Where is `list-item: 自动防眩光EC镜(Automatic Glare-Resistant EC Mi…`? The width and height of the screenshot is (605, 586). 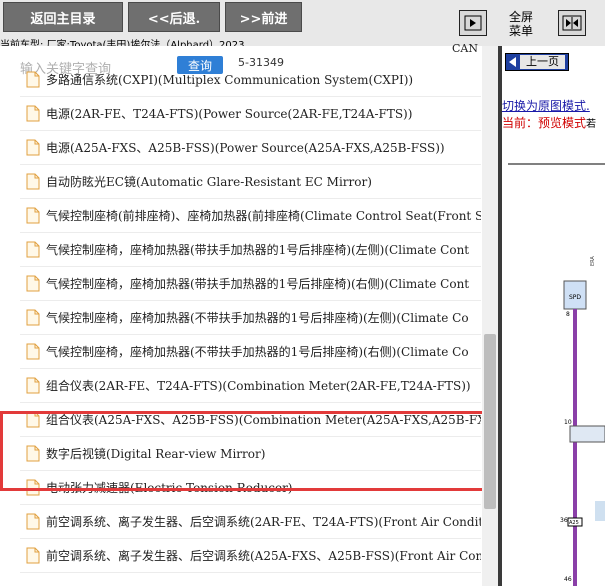 list-item: 自动防眩光EC镜(Automatic Glare-Resistant EC Mi… is located at coordinates (250, 182).